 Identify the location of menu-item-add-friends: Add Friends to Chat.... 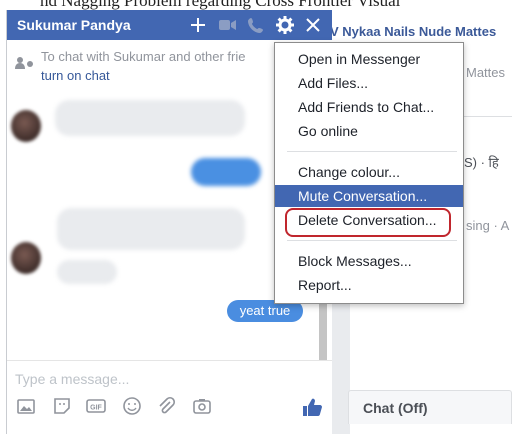
(369, 107).